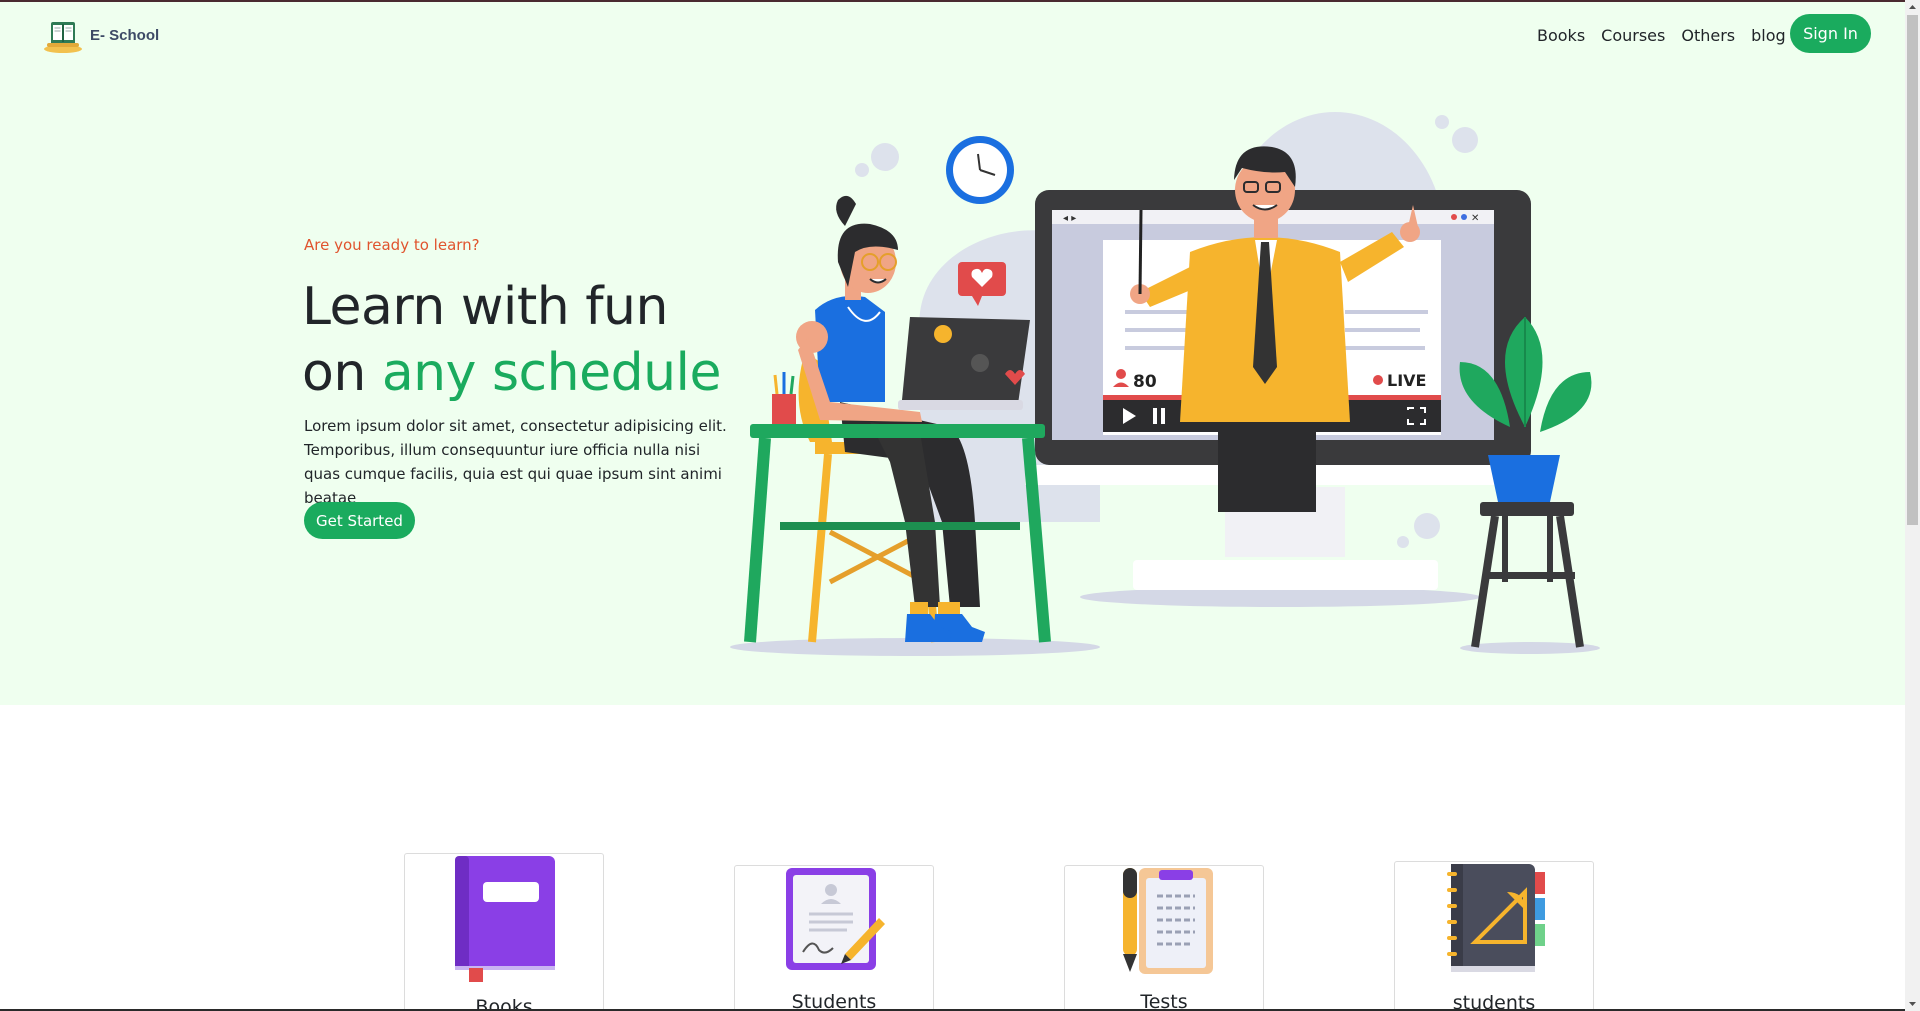  What do you see at coordinates (1155, 416) in the screenshot?
I see `pause-icon` at bounding box center [1155, 416].